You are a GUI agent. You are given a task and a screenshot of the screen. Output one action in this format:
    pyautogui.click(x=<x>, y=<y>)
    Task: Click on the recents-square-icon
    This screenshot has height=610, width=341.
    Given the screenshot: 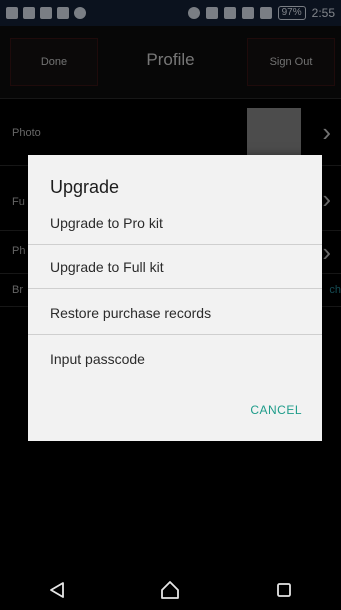 What is the action you would take?
    pyautogui.click(x=284, y=590)
    